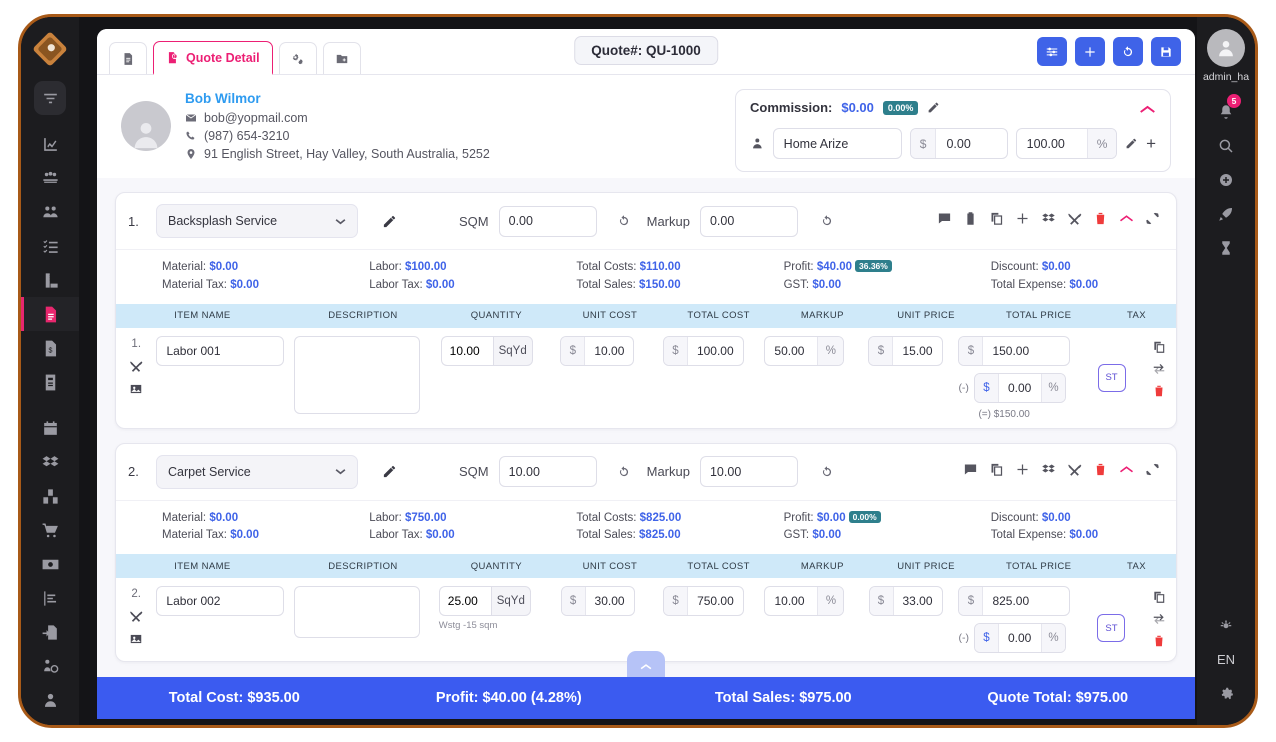  What do you see at coordinates (748, 472) in the screenshot?
I see `markup-input: 10.00` at bounding box center [748, 472].